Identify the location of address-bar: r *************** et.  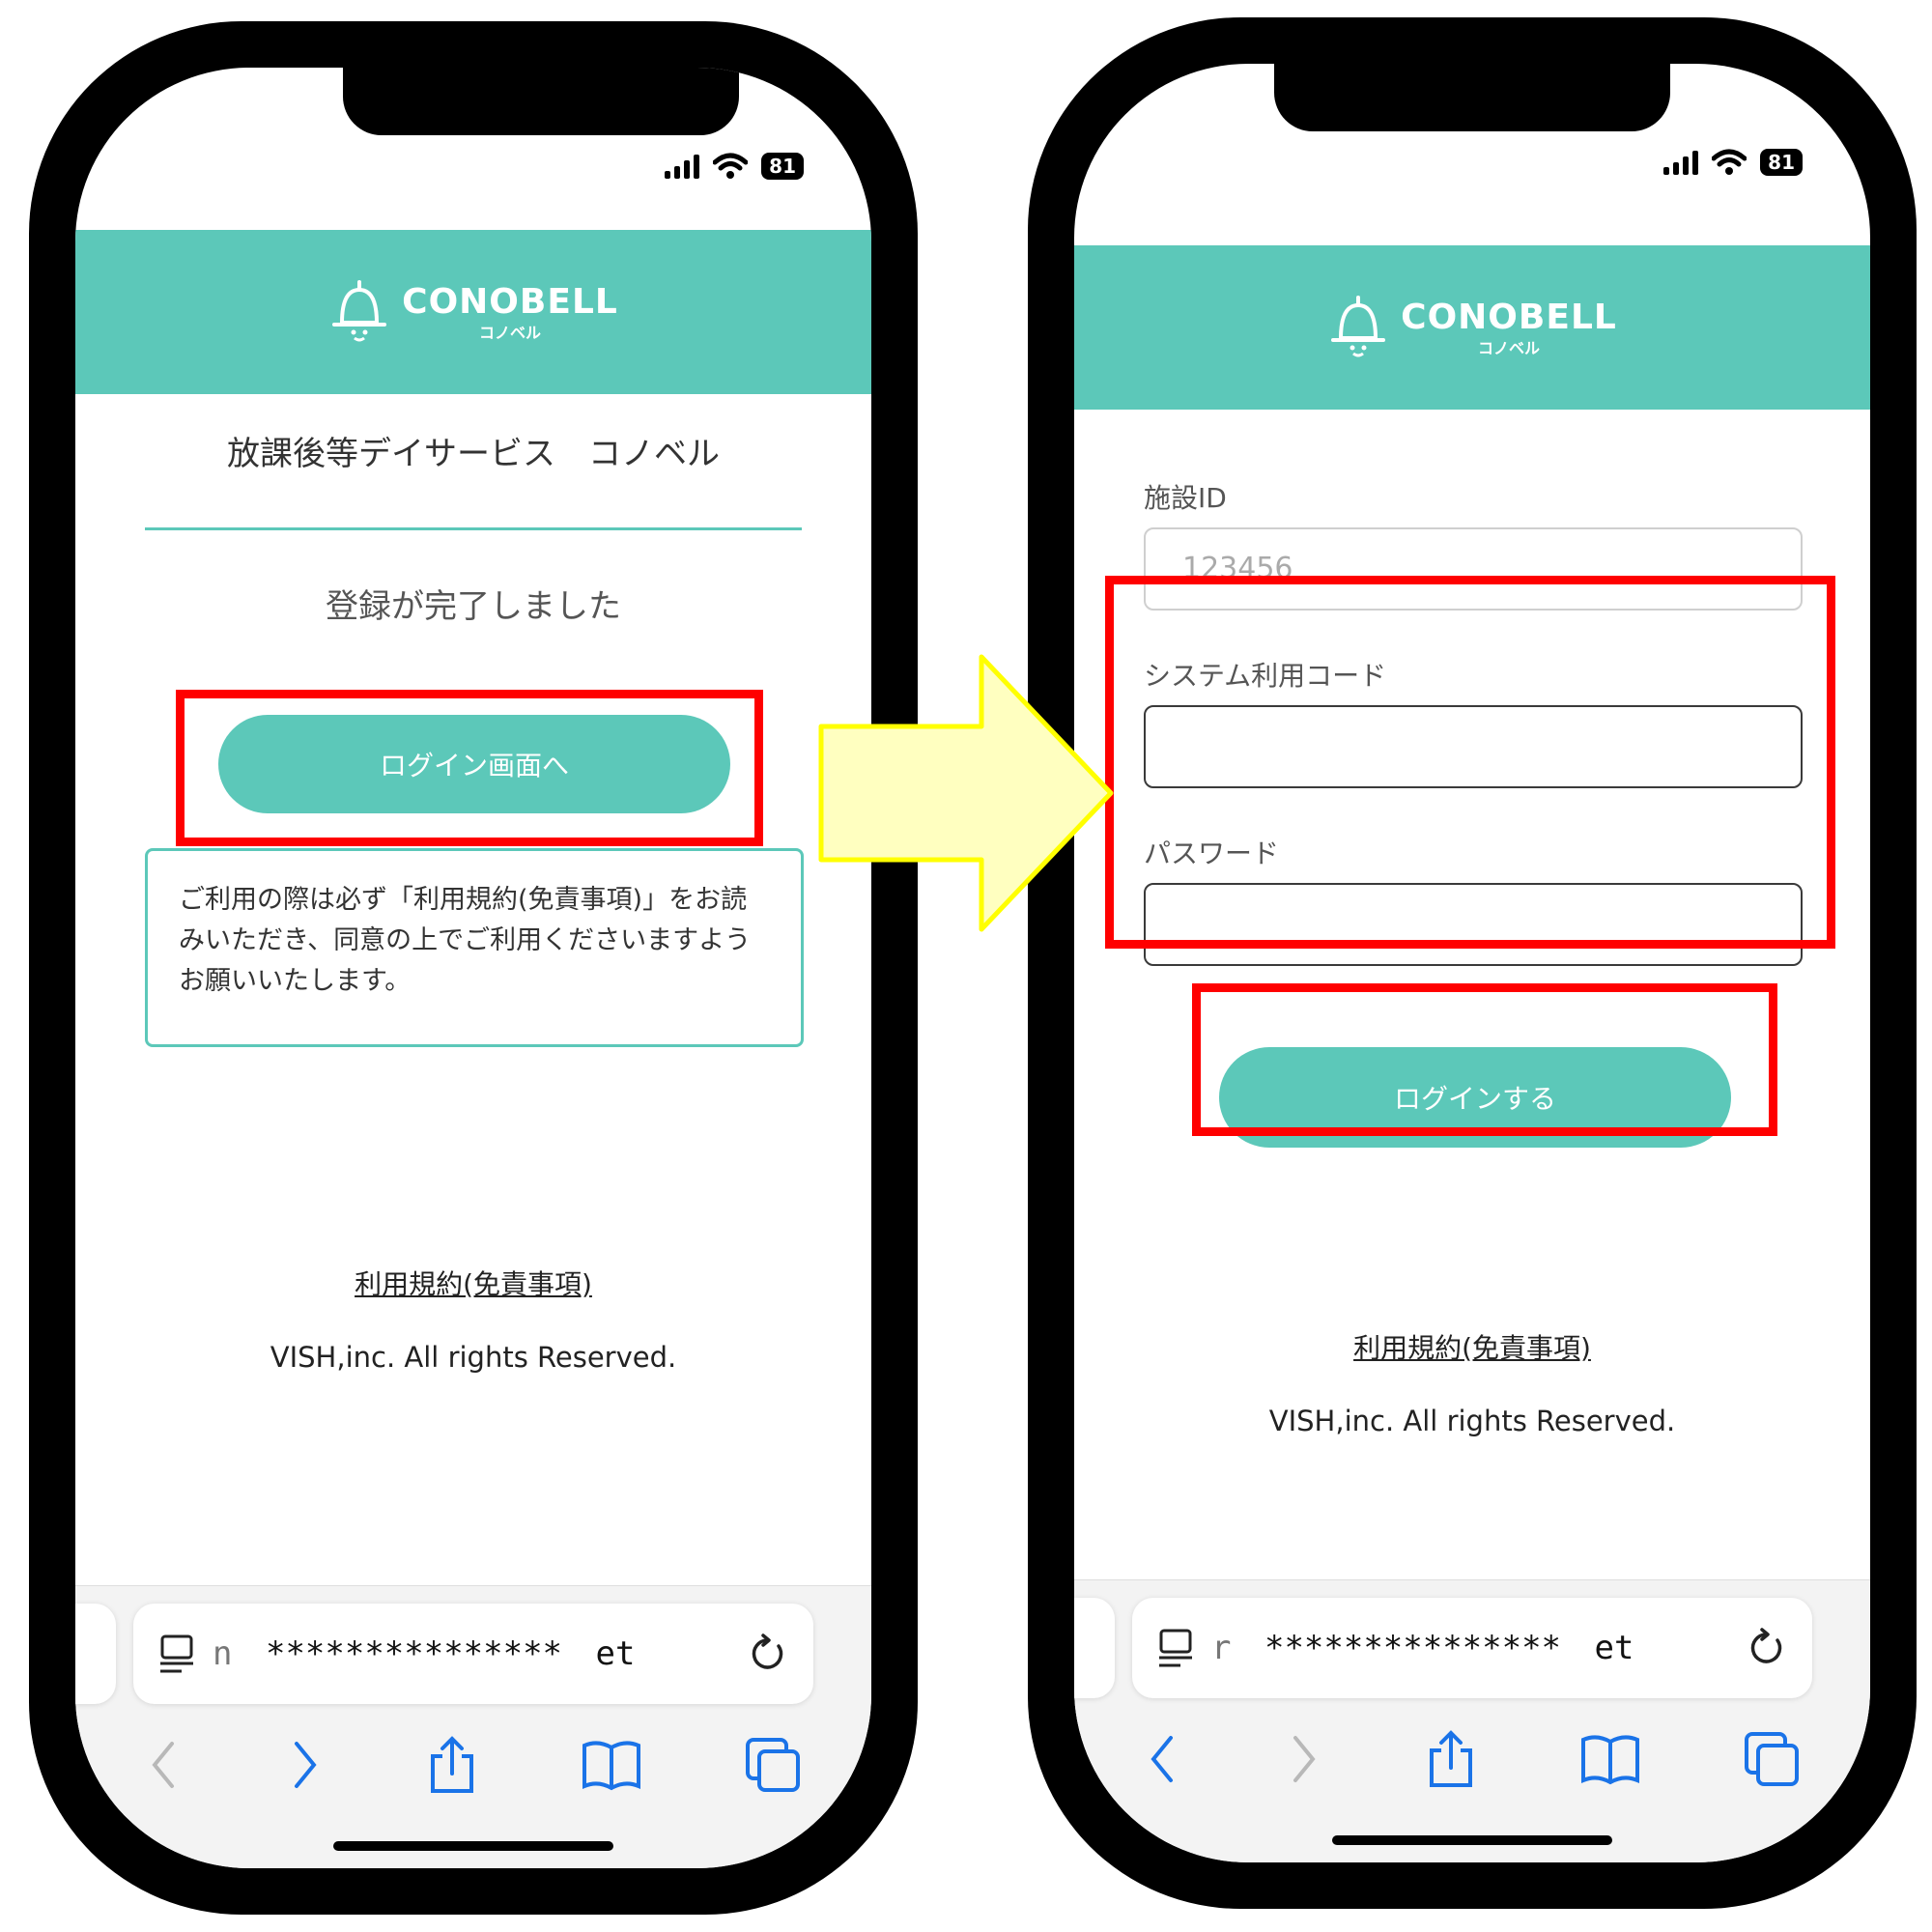
(1472, 1648).